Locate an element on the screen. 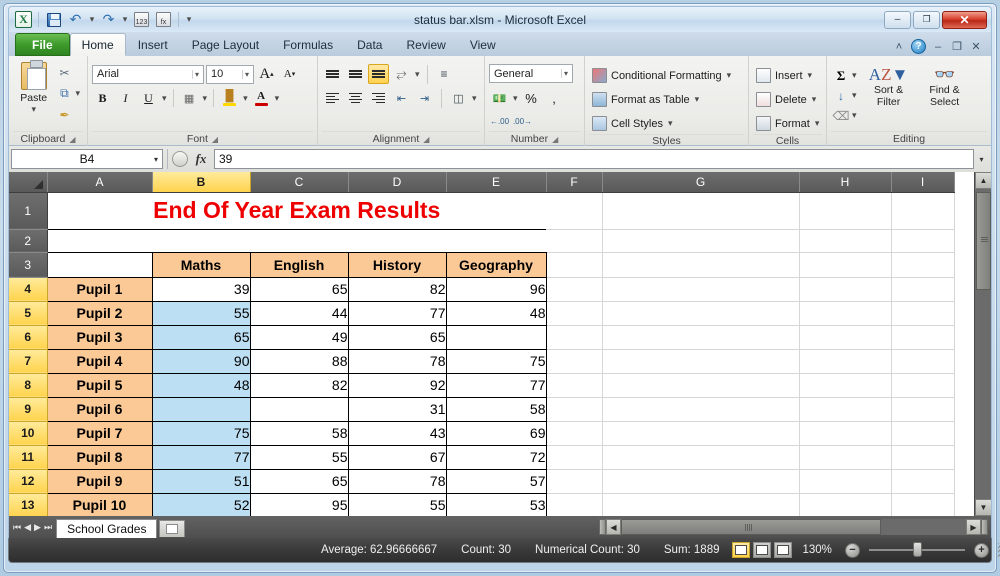 The height and width of the screenshot is (576, 1000). cell-i2 is located at coordinates (923, 241).